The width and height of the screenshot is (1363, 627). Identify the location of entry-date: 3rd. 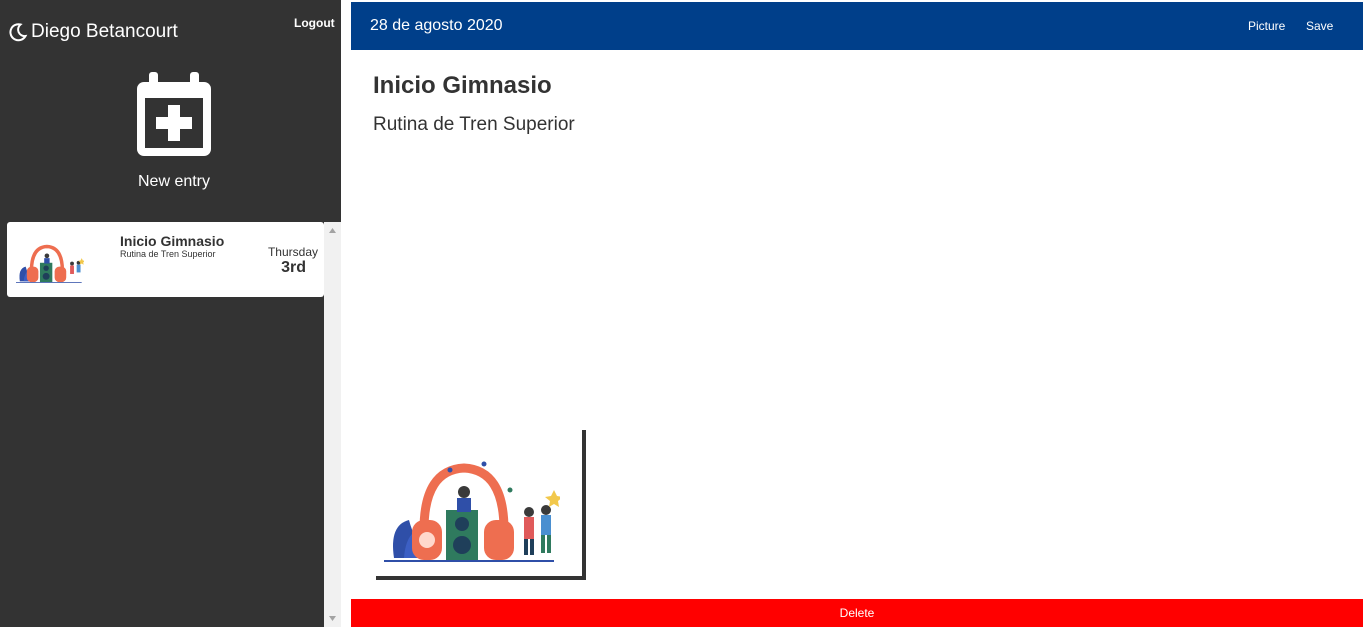
(293, 267).